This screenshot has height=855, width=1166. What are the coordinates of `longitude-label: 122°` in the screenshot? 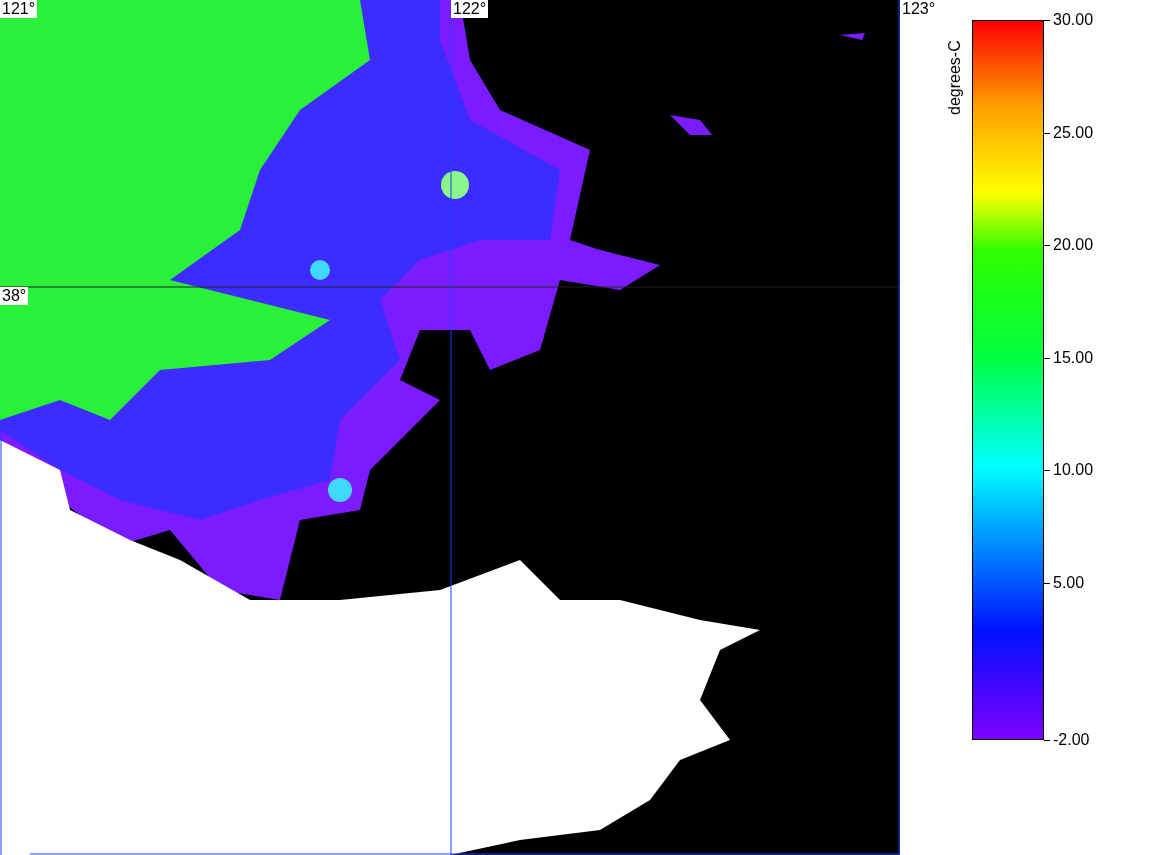 It's located at (470, 9).